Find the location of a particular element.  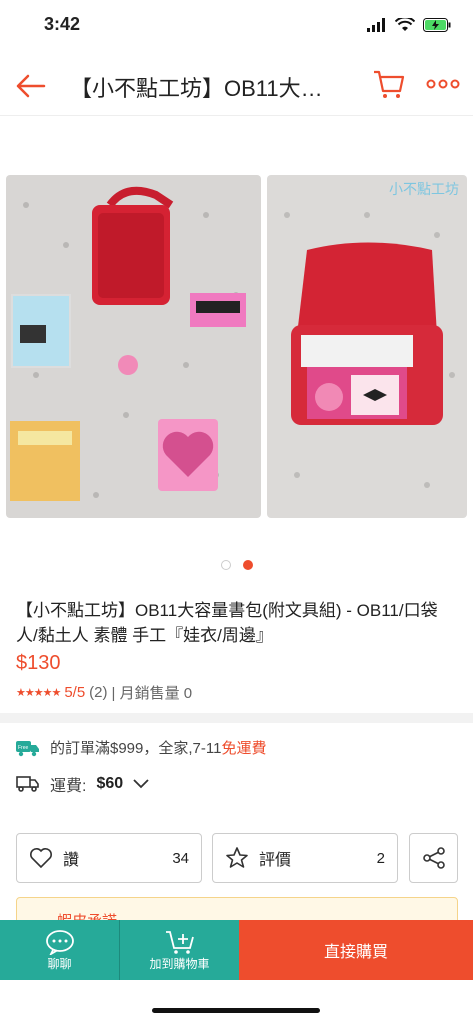

share-button is located at coordinates (433, 858).